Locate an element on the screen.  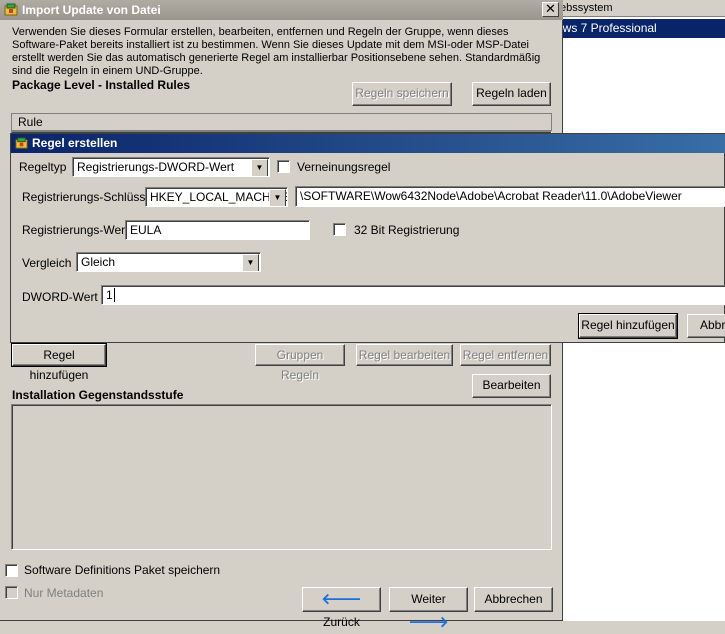
registry-hive-value: HKEY_LOCAL_MACHINE is located at coordinates (219, 197).